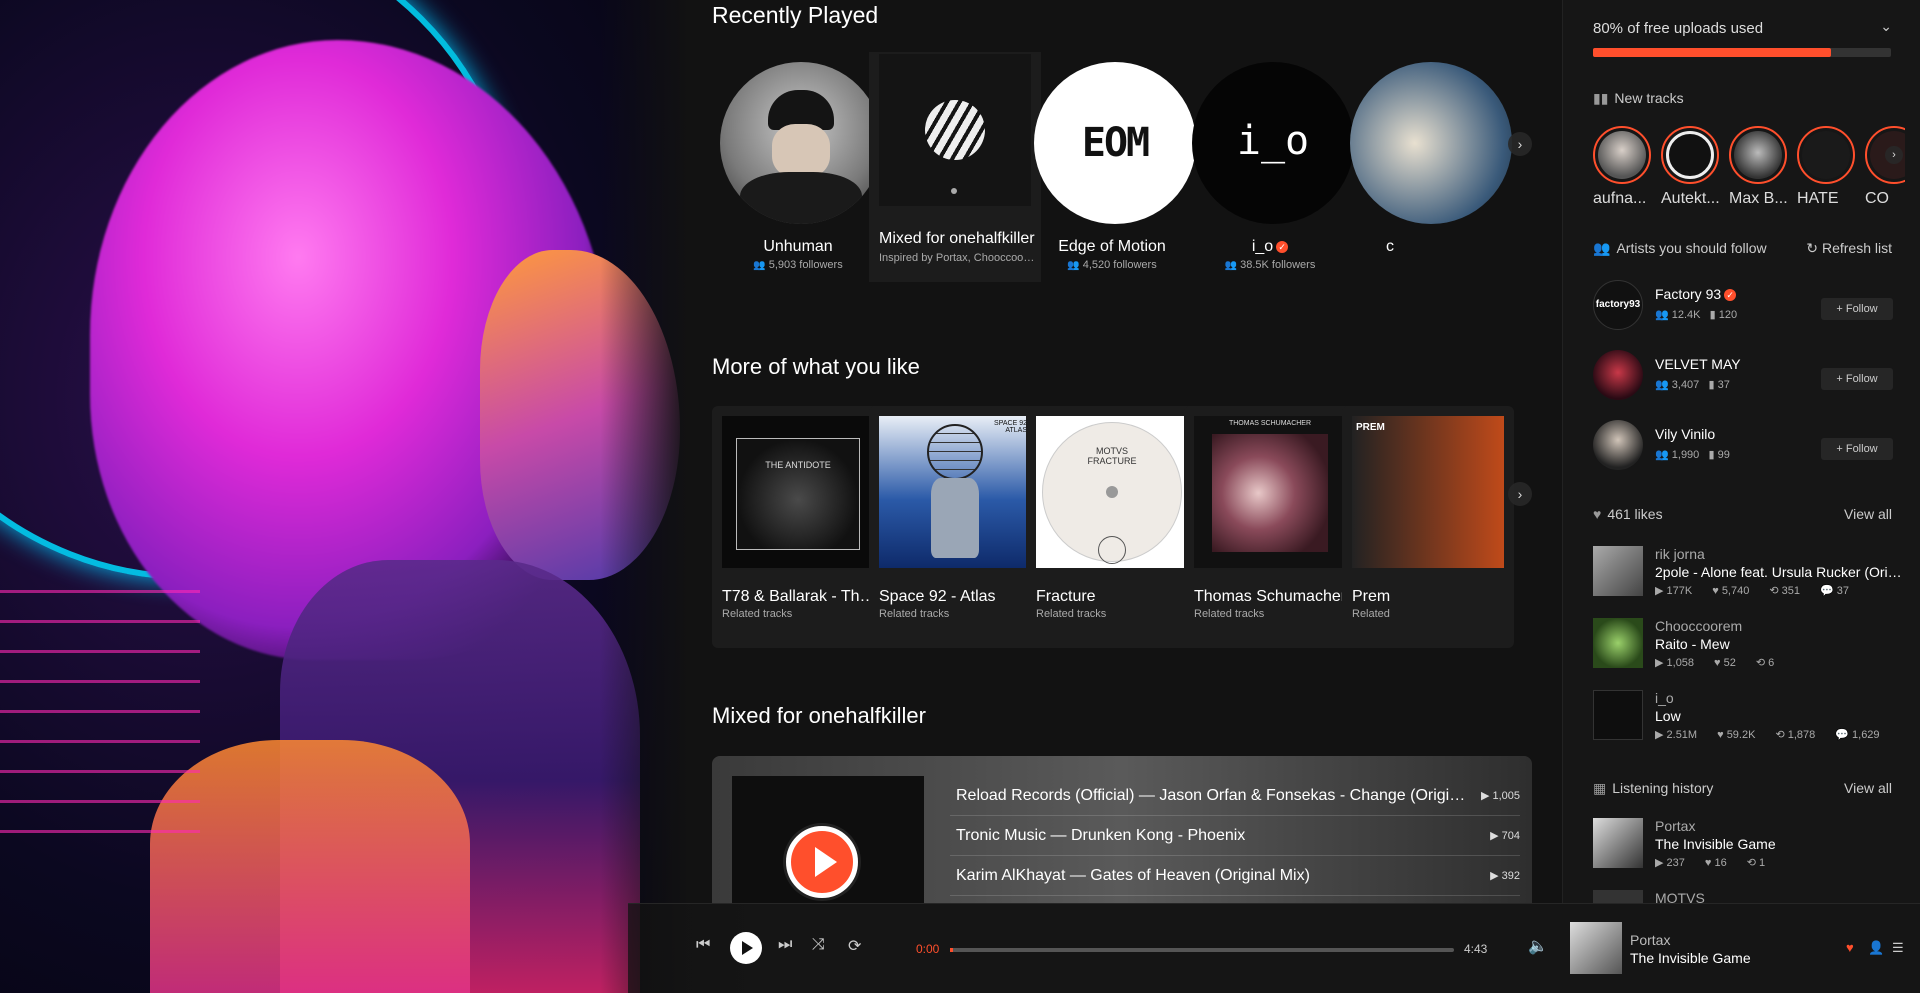 This screenshot has width=1920, height=993. What do you see at coordinates (1202, 950) in the screenshot?
I see `progress-bar` at bounding box center [1202, 950].